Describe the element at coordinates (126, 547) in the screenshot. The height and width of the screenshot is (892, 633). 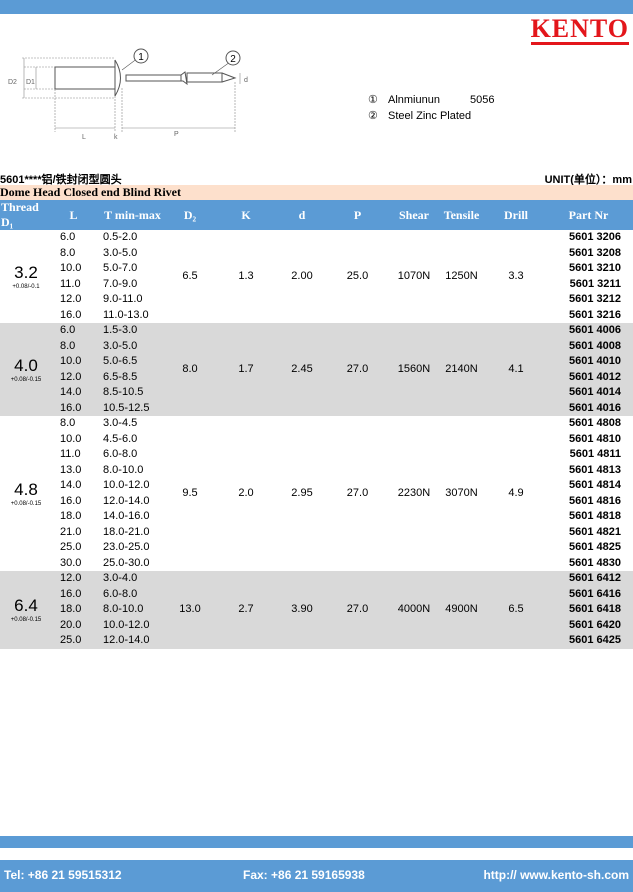
I see `grip-range-cell: 23.0-25.0` at that location.